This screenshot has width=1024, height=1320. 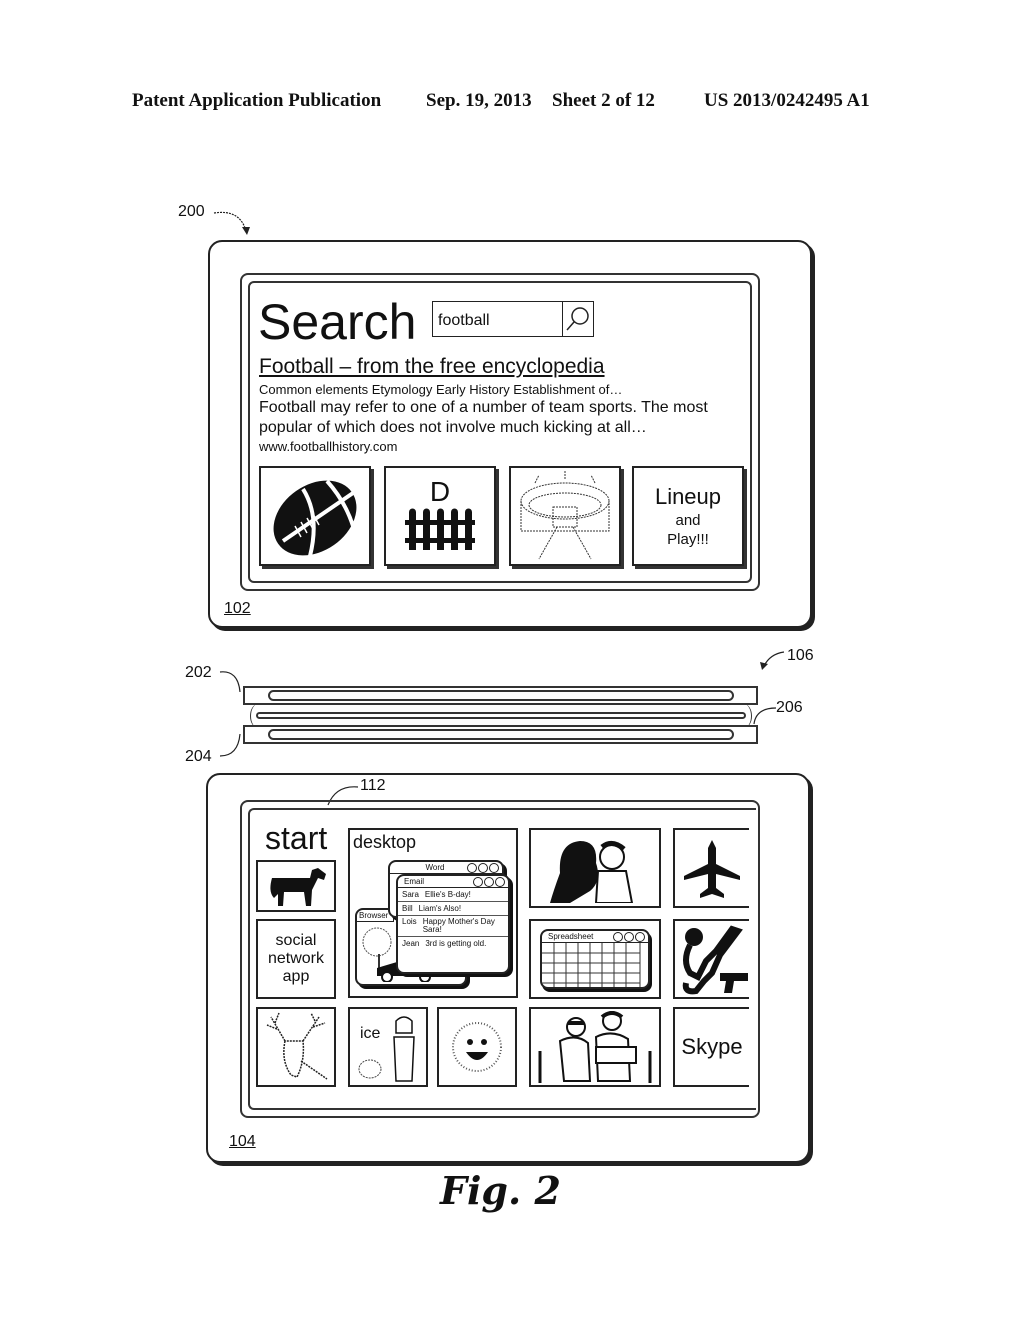 I want to click on search-button, so click(x=578, y=319).